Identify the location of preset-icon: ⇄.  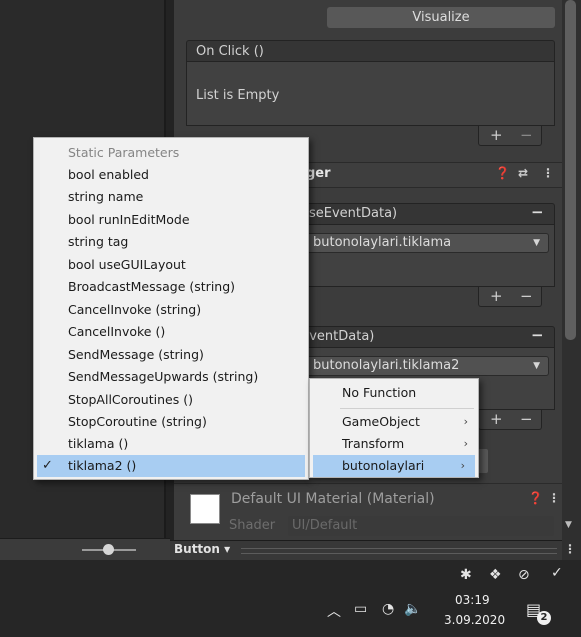
(523, 173).